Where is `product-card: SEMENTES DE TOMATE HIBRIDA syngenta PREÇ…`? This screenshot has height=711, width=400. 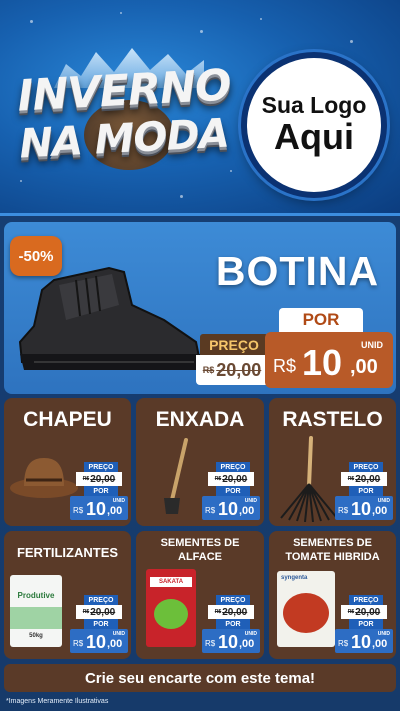 product-card: SEMENTES DE TOMATE HIBRIDA syngenta PREÇ… is located at coordinates (332, 595).